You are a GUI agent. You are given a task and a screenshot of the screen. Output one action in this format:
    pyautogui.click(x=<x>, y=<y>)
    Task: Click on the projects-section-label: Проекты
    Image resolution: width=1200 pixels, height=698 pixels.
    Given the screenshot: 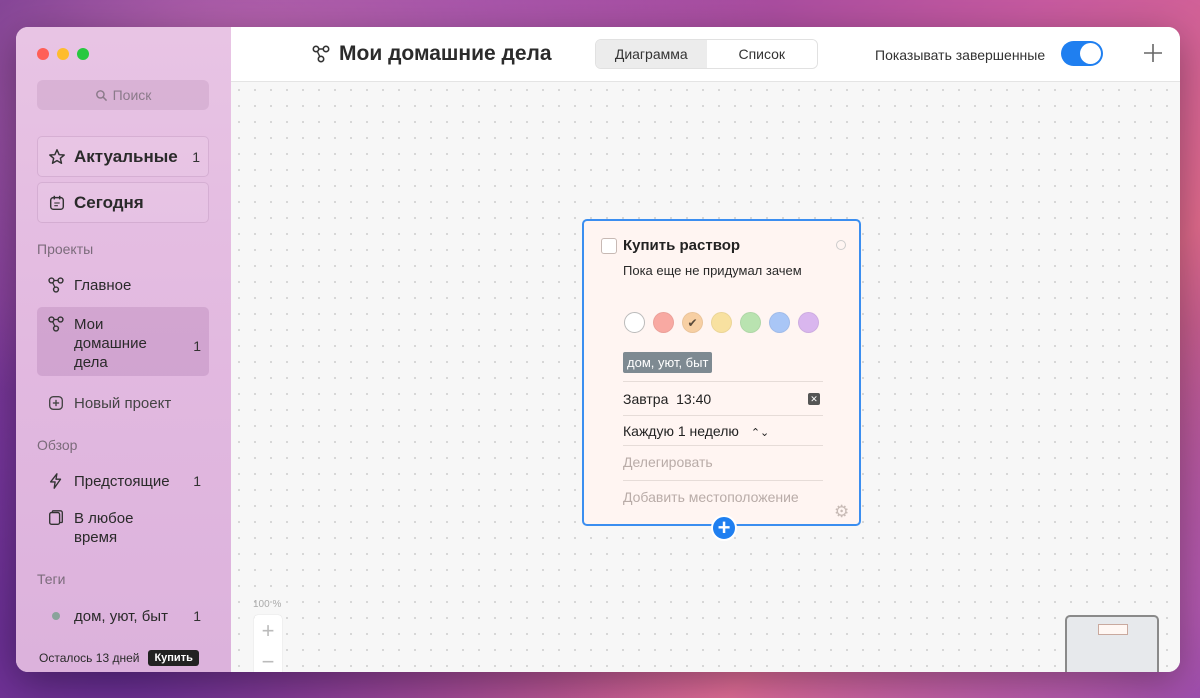 What is the action you would take?
    pyautogui.click(x=65, y=249)
    